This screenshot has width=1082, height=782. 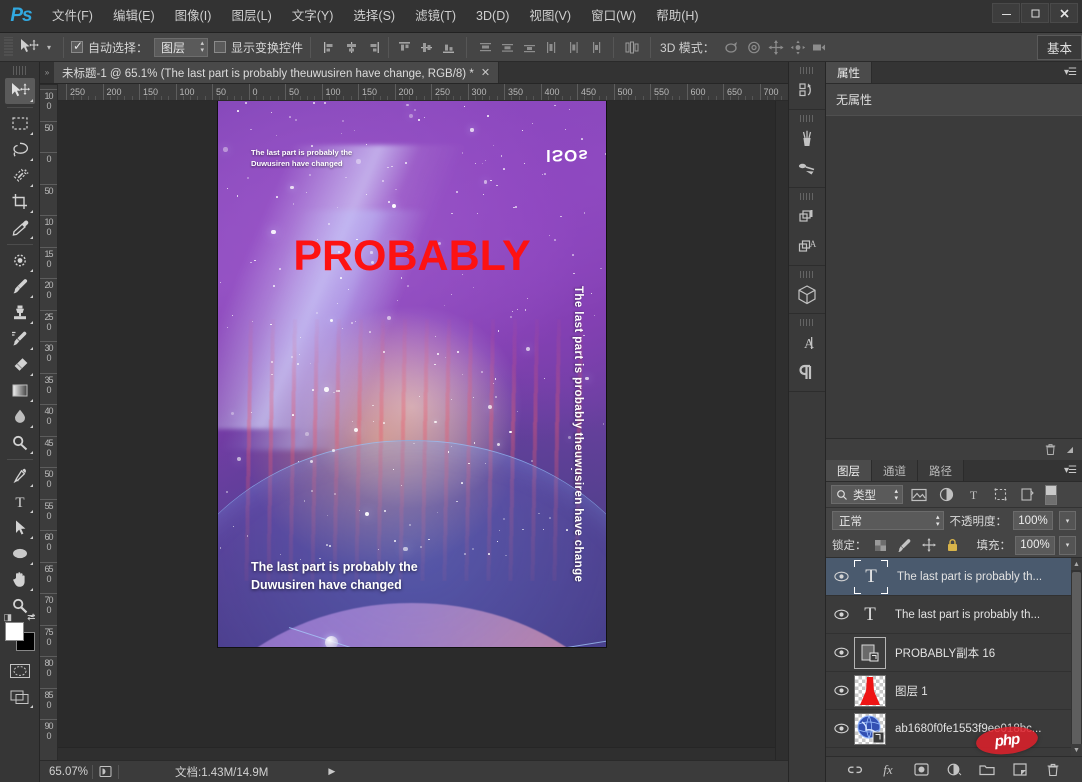 What do you see at coordinates (849, 72) in the screenshot?
I see `tab-properties: 属性` at bounding box center [849, 72].